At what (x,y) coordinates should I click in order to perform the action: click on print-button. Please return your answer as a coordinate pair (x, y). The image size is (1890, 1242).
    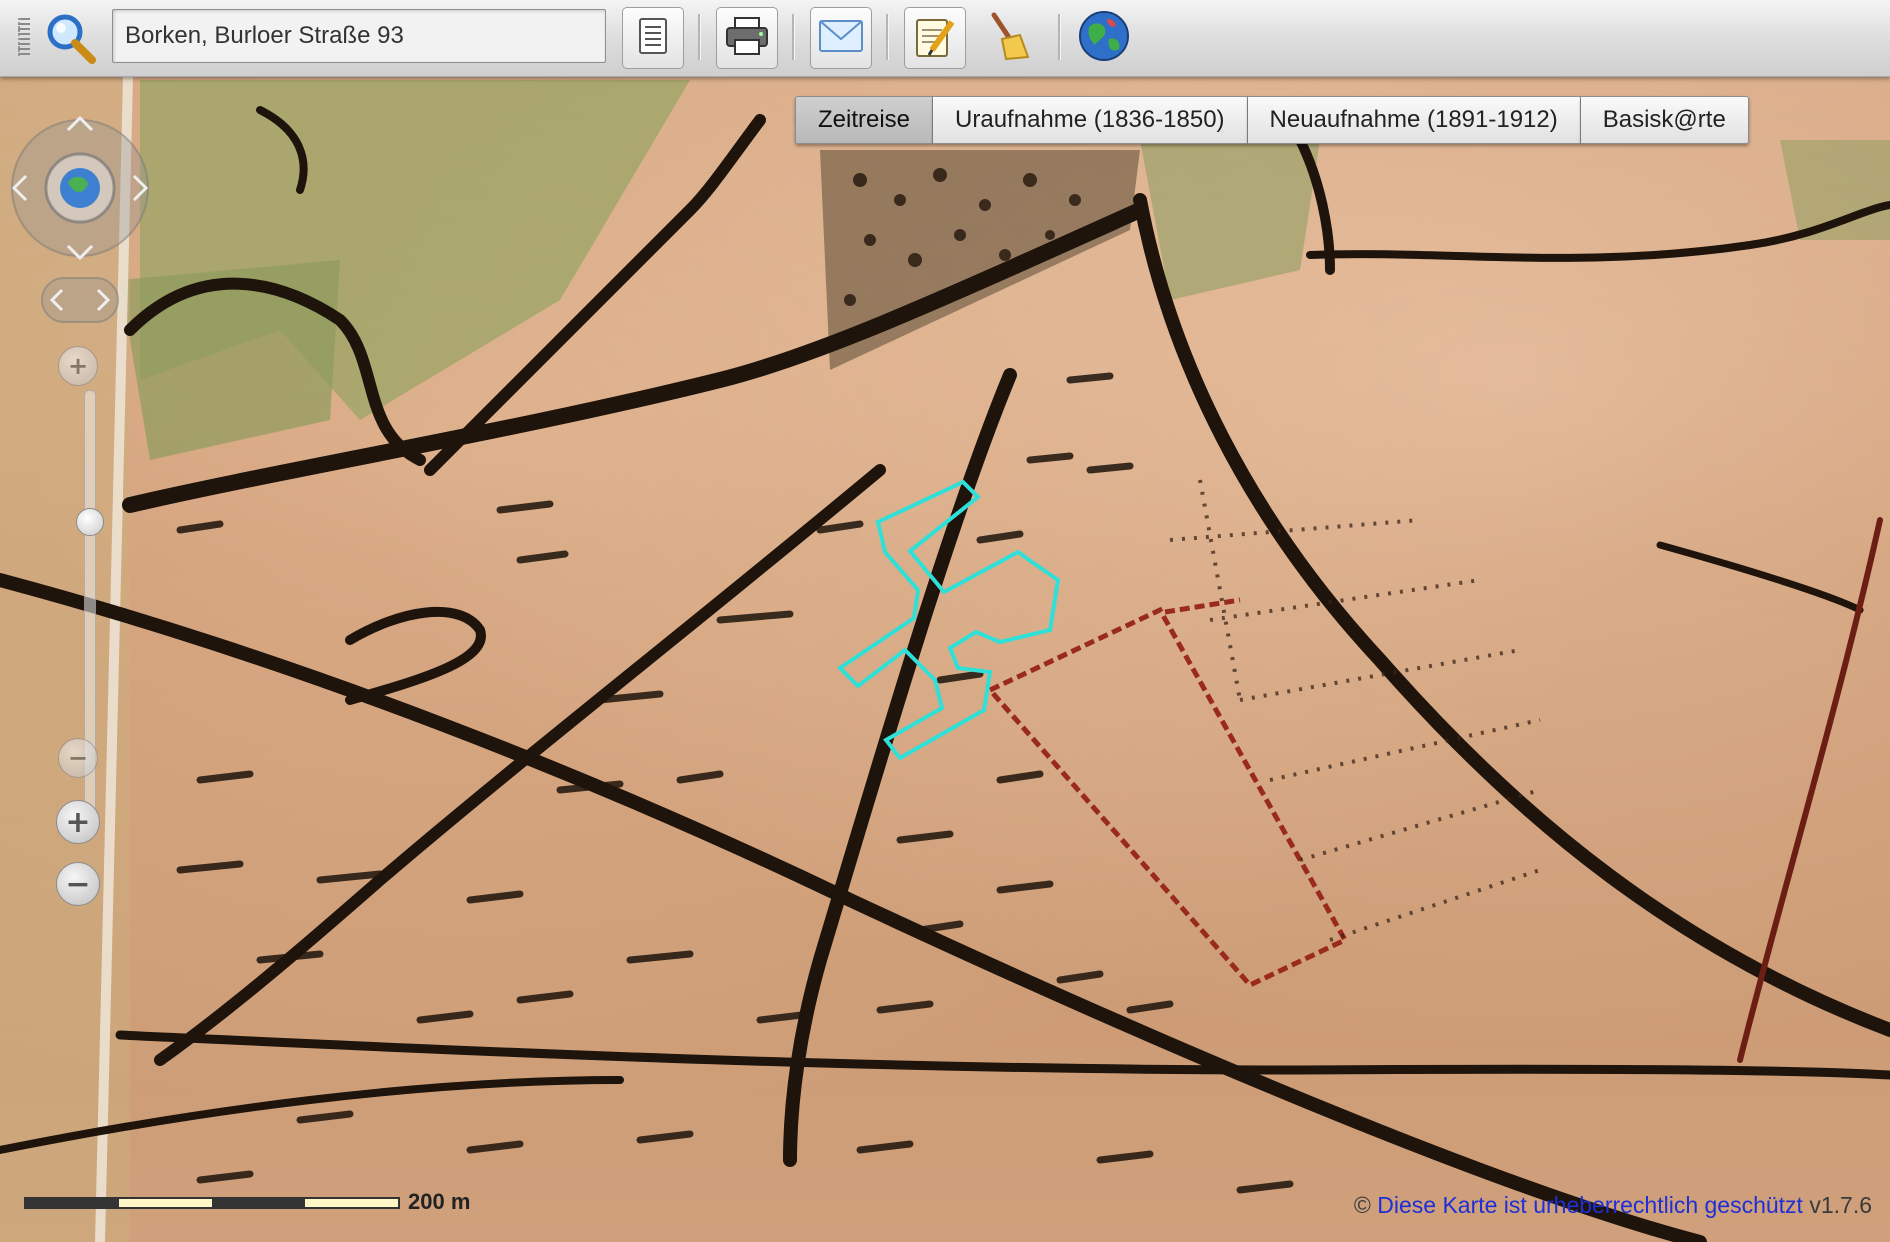
    Looking at the image, I should click on (747, 38).